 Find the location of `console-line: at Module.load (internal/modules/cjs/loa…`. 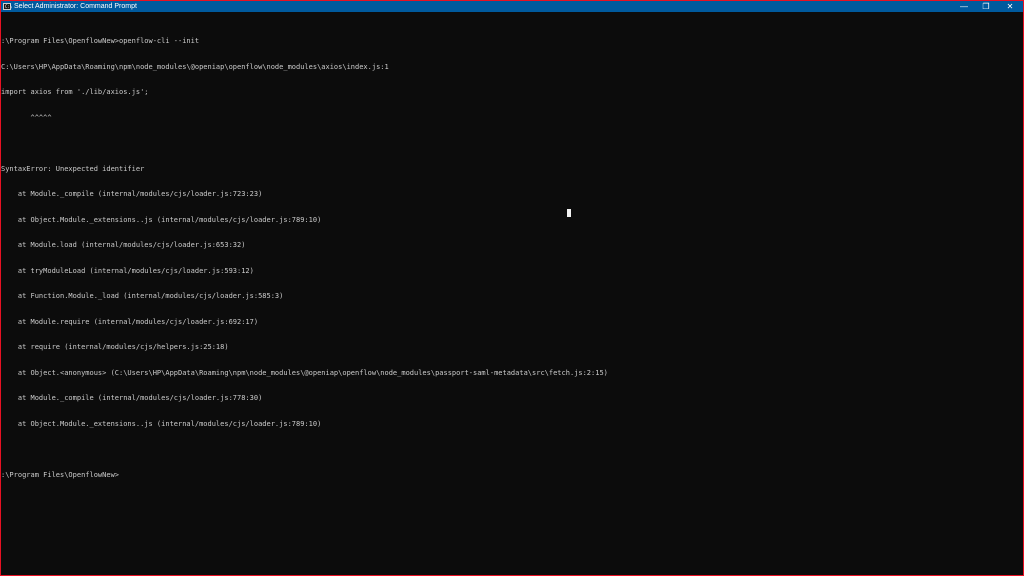

console-line: at Module.load (internal/modules/cjs/loa… is located at coordinates (123, 245).